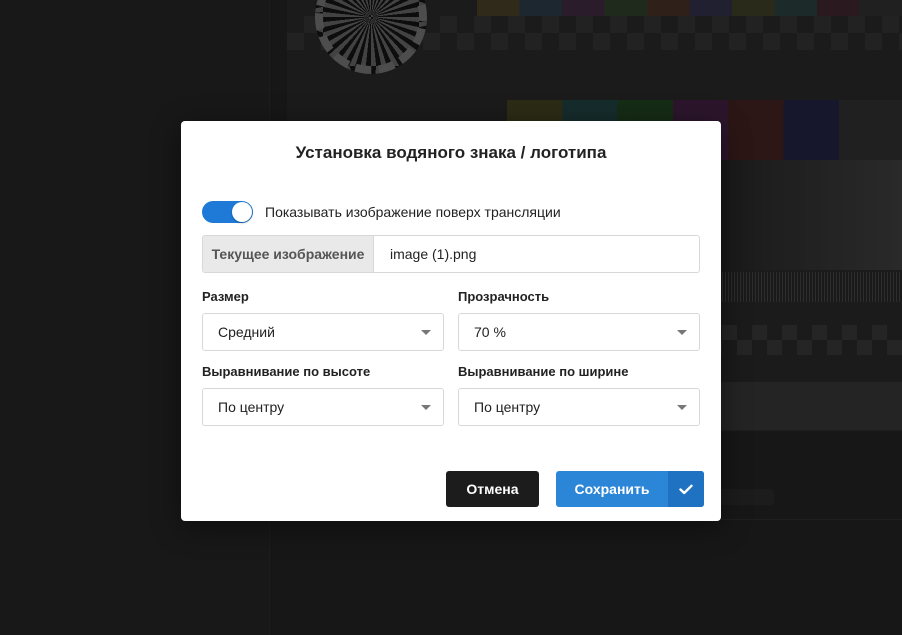  Describe the element at coordinates (413, 212) in the screenshot. I see `show-overlay-label: Показывать изображение поверх трансляции` at that location.